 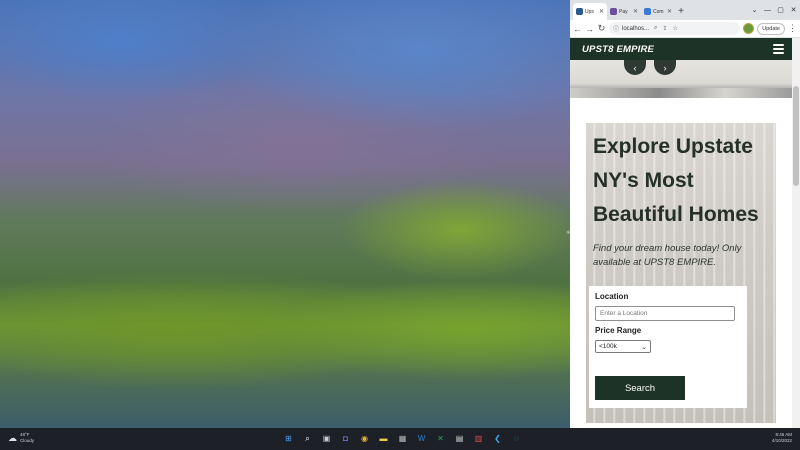 What do you see at coordinates (681, 11) in the screenshot?
I see `new-tab-button: +` at bounding box center [681, 11].